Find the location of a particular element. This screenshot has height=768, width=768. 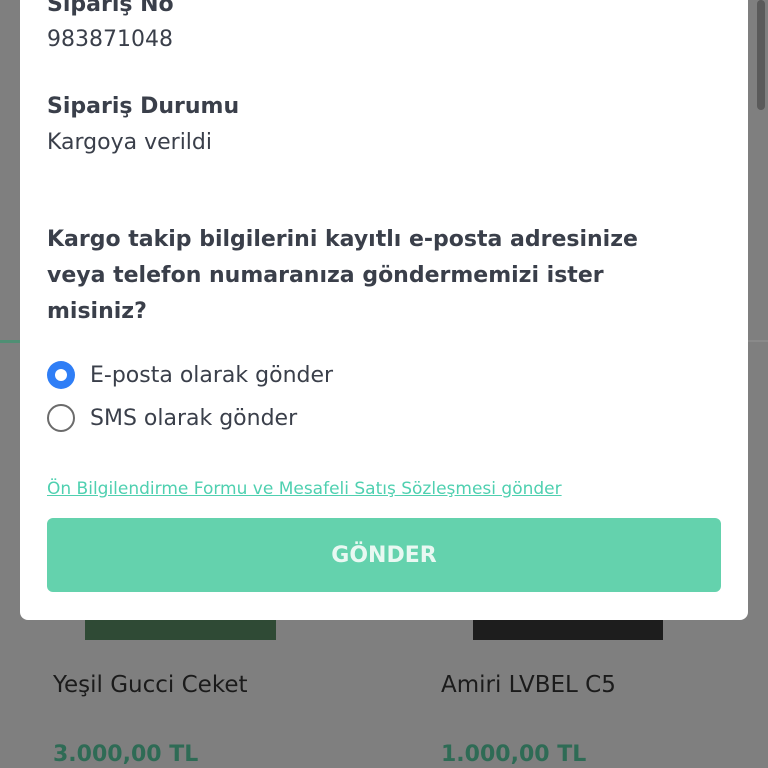

radio-checked-icon is located at coordinates (61, 375).